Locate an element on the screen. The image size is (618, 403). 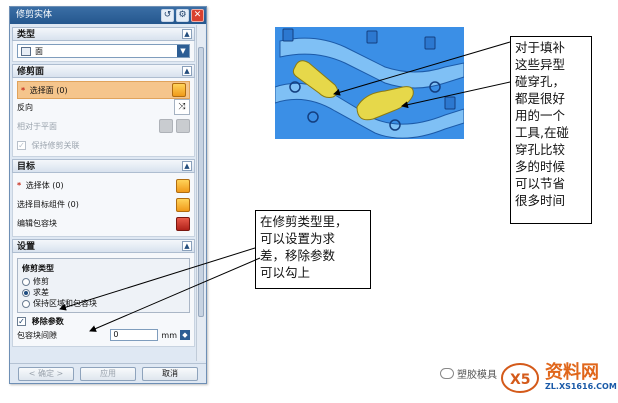
face-icon is located at coordinates (26, 51).